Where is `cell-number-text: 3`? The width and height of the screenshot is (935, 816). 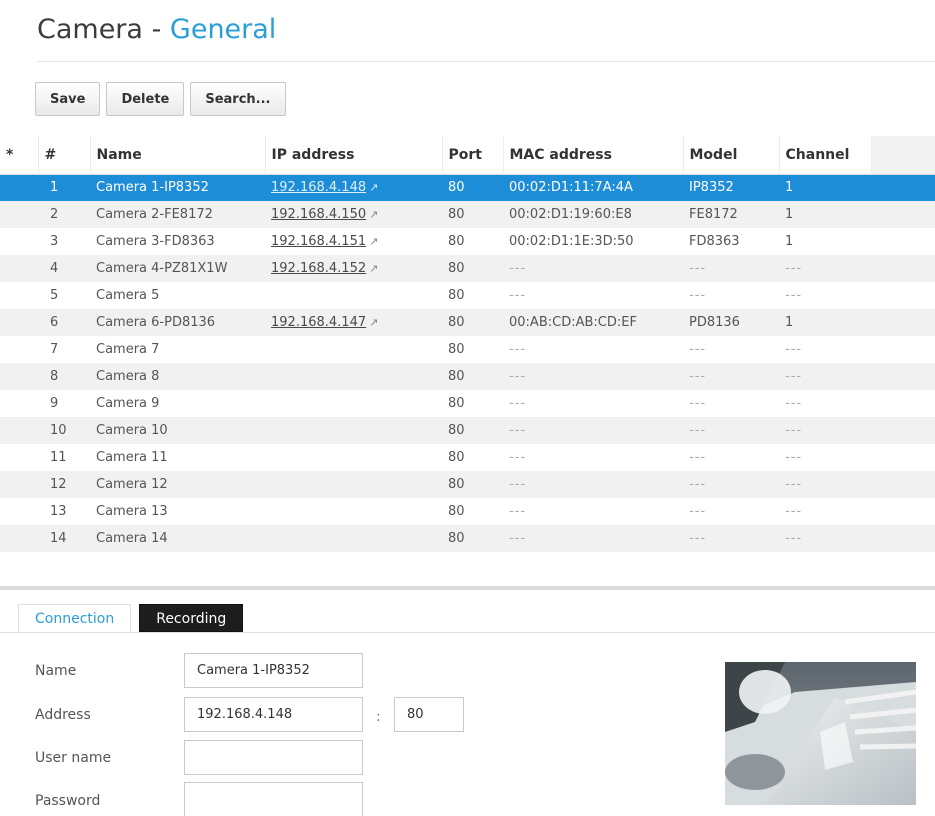
cell-number-text: 3 is located at coordinates (54, 241).